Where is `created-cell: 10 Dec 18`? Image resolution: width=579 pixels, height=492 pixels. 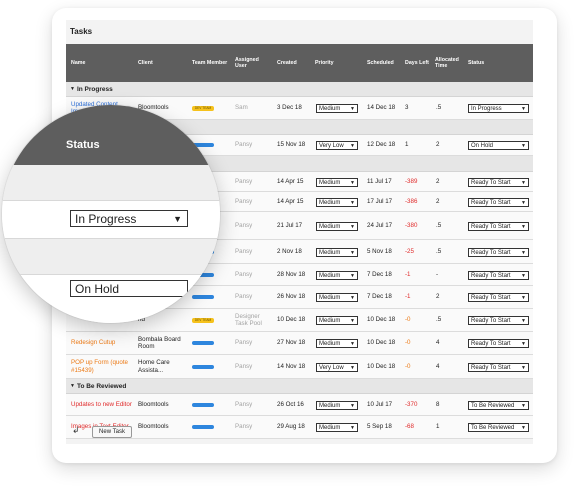 created-cell: 10 Dec 18 is located at coordinates (291, 320).